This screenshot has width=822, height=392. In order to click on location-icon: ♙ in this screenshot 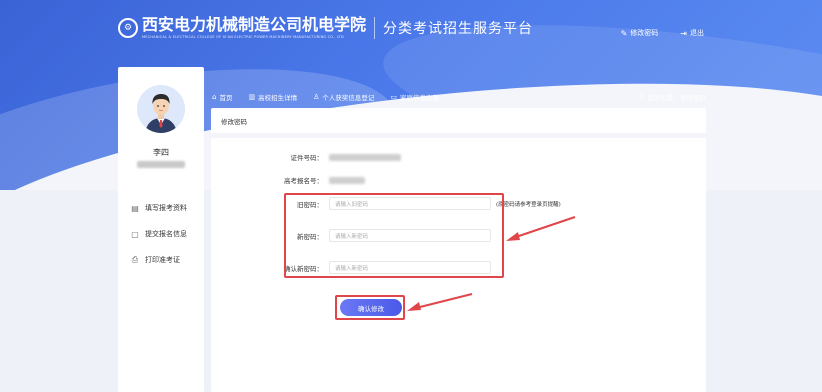, I will do `click(641, 97)`.